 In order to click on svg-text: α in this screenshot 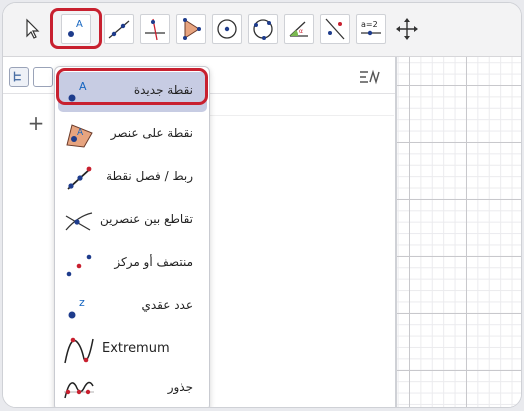, I will do `click(301, 31)`.